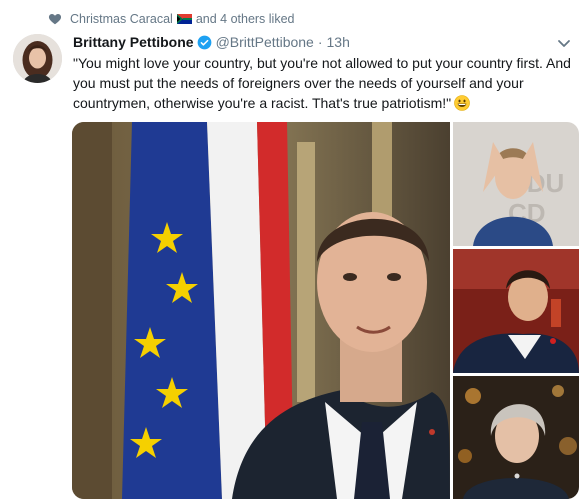 This screenshot has height=503, width=579. I want to click on side-photo-1: CDU CD, so click(516, 184).